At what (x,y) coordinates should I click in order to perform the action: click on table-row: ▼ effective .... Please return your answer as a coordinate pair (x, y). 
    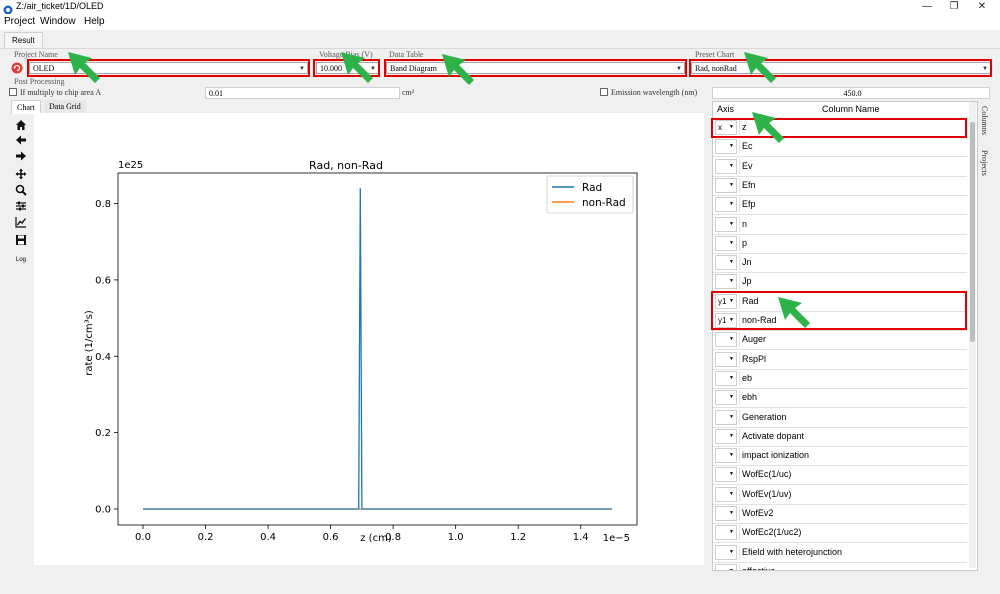
    Looking at the image, I should click on (841, 566).